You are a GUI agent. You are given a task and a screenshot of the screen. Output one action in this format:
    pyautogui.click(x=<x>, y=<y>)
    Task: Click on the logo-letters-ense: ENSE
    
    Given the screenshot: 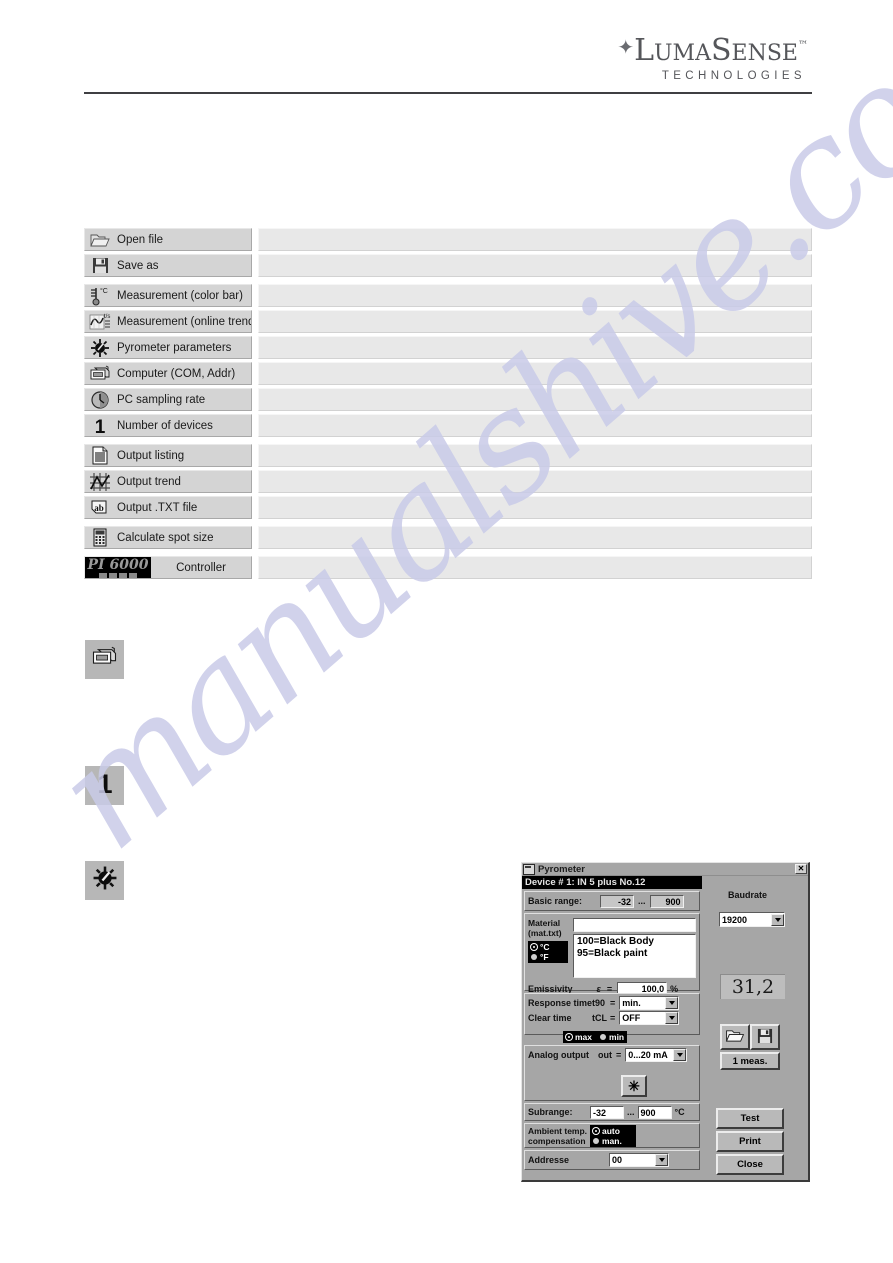 What is the action you would take?
    pyautogui.click(x=764, y=53)
    